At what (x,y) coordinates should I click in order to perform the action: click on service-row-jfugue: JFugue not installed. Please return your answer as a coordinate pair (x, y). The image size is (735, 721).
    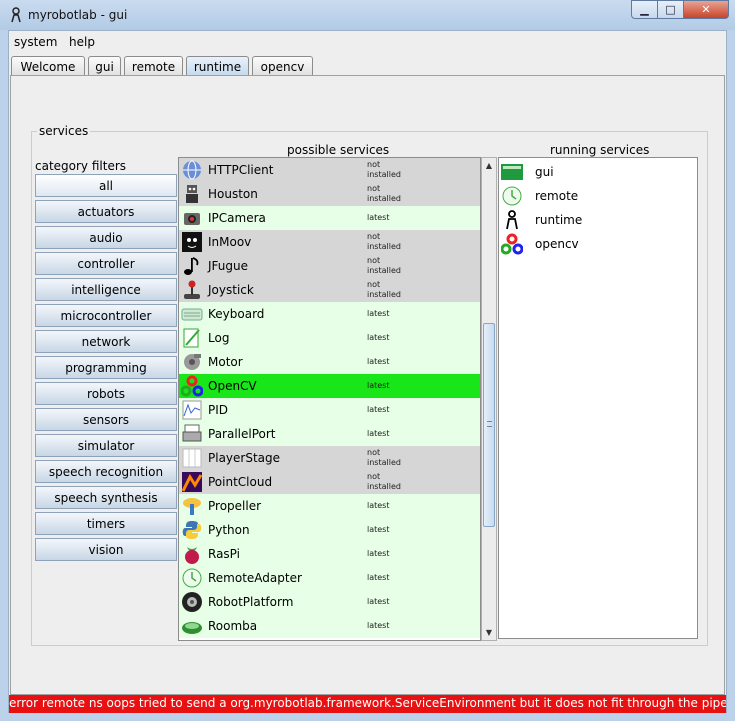
    Looking at the image, I should click on (329, 266).